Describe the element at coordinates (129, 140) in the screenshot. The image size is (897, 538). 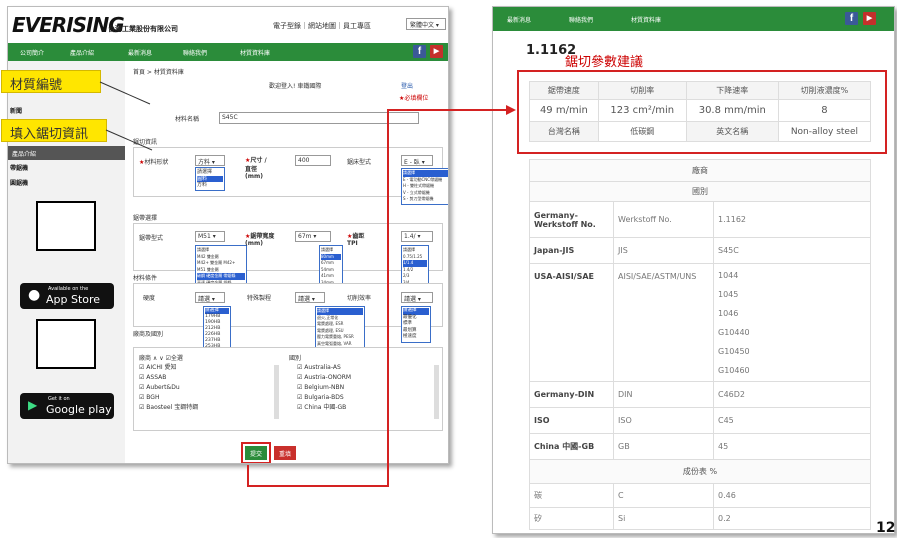
I see `callout-cutinfo-pointer` at that location.